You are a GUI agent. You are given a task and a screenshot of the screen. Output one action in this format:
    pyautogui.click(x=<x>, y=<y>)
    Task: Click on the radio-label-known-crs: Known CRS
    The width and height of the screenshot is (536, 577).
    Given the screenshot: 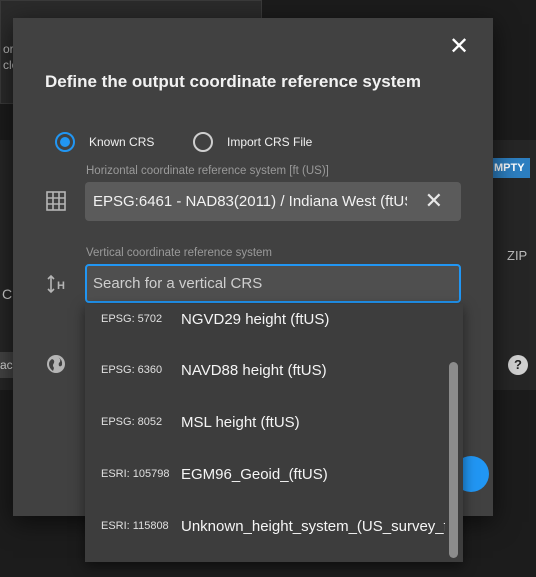 What is the action you would take?
    pyautogui.click(x=122, y=142)
    